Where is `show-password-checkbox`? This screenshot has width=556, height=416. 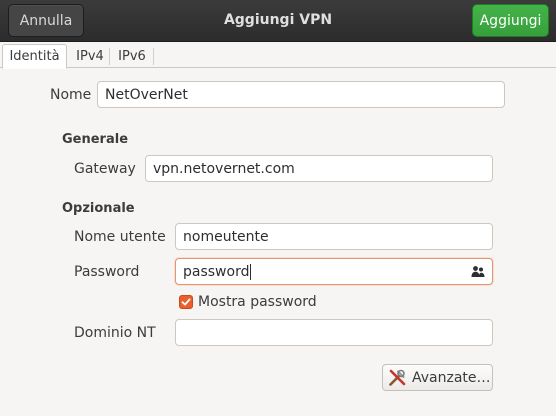 show-password-checkbox is located at coordinates (186, 302).